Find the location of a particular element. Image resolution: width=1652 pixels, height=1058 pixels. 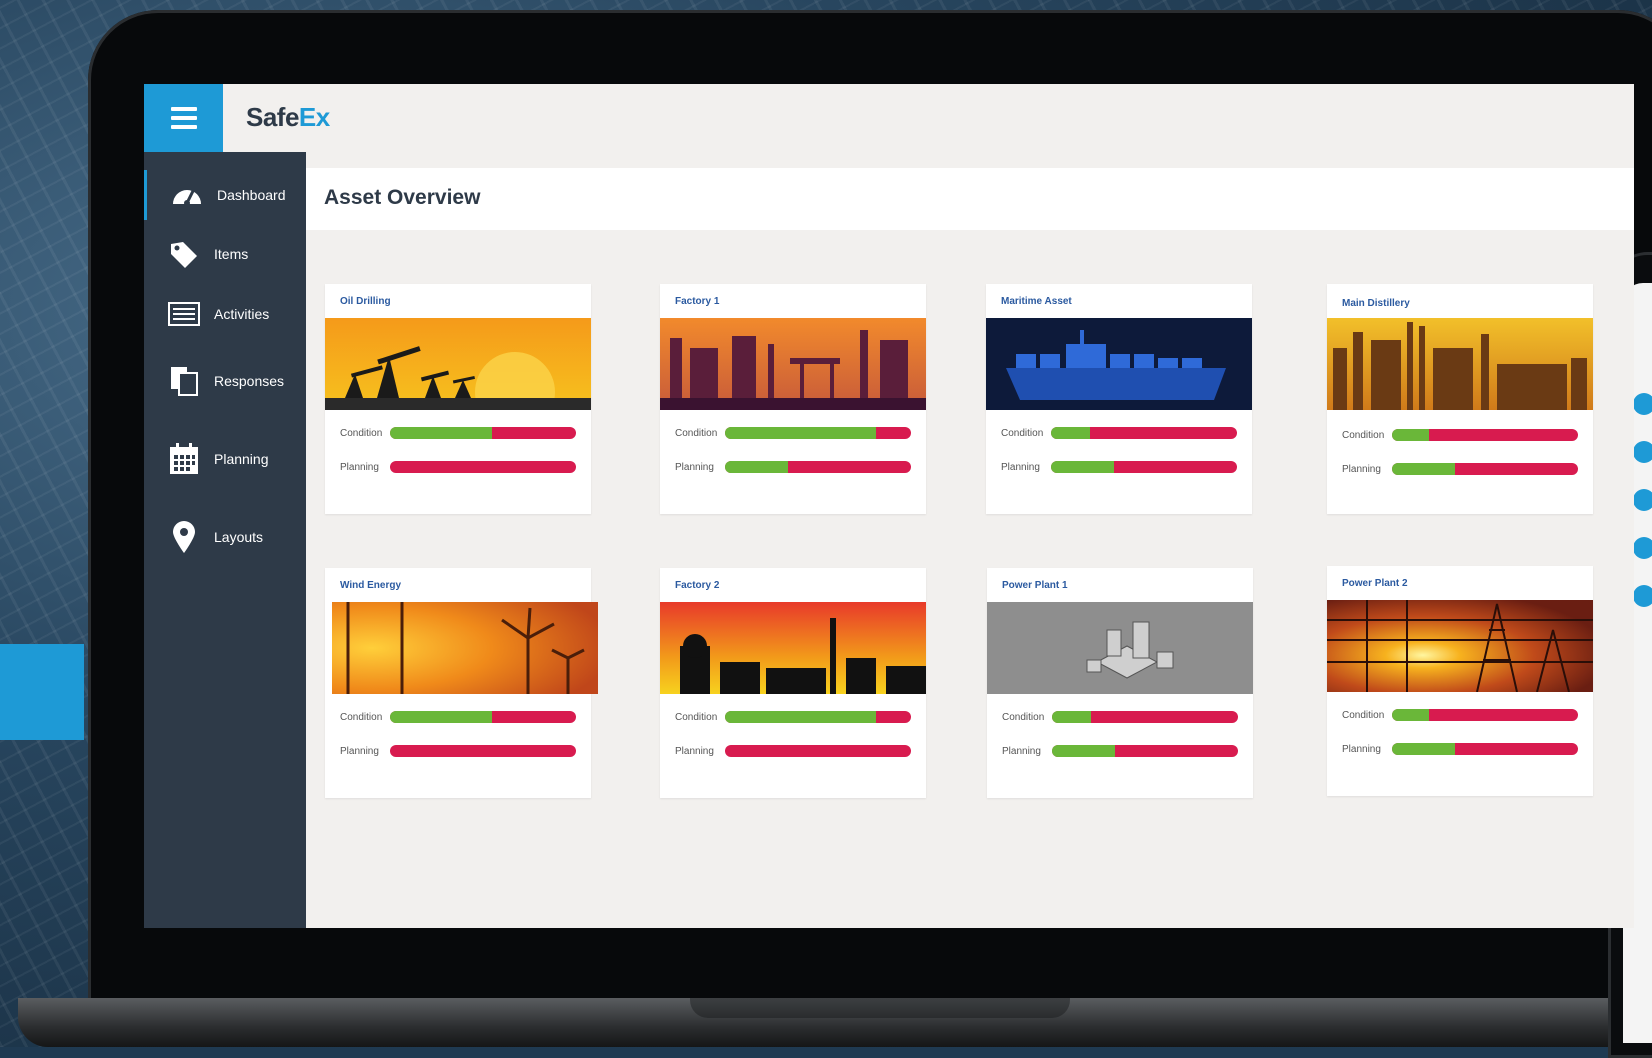

sidebar-item-responses: Responses is located at coordinates (225, 381).